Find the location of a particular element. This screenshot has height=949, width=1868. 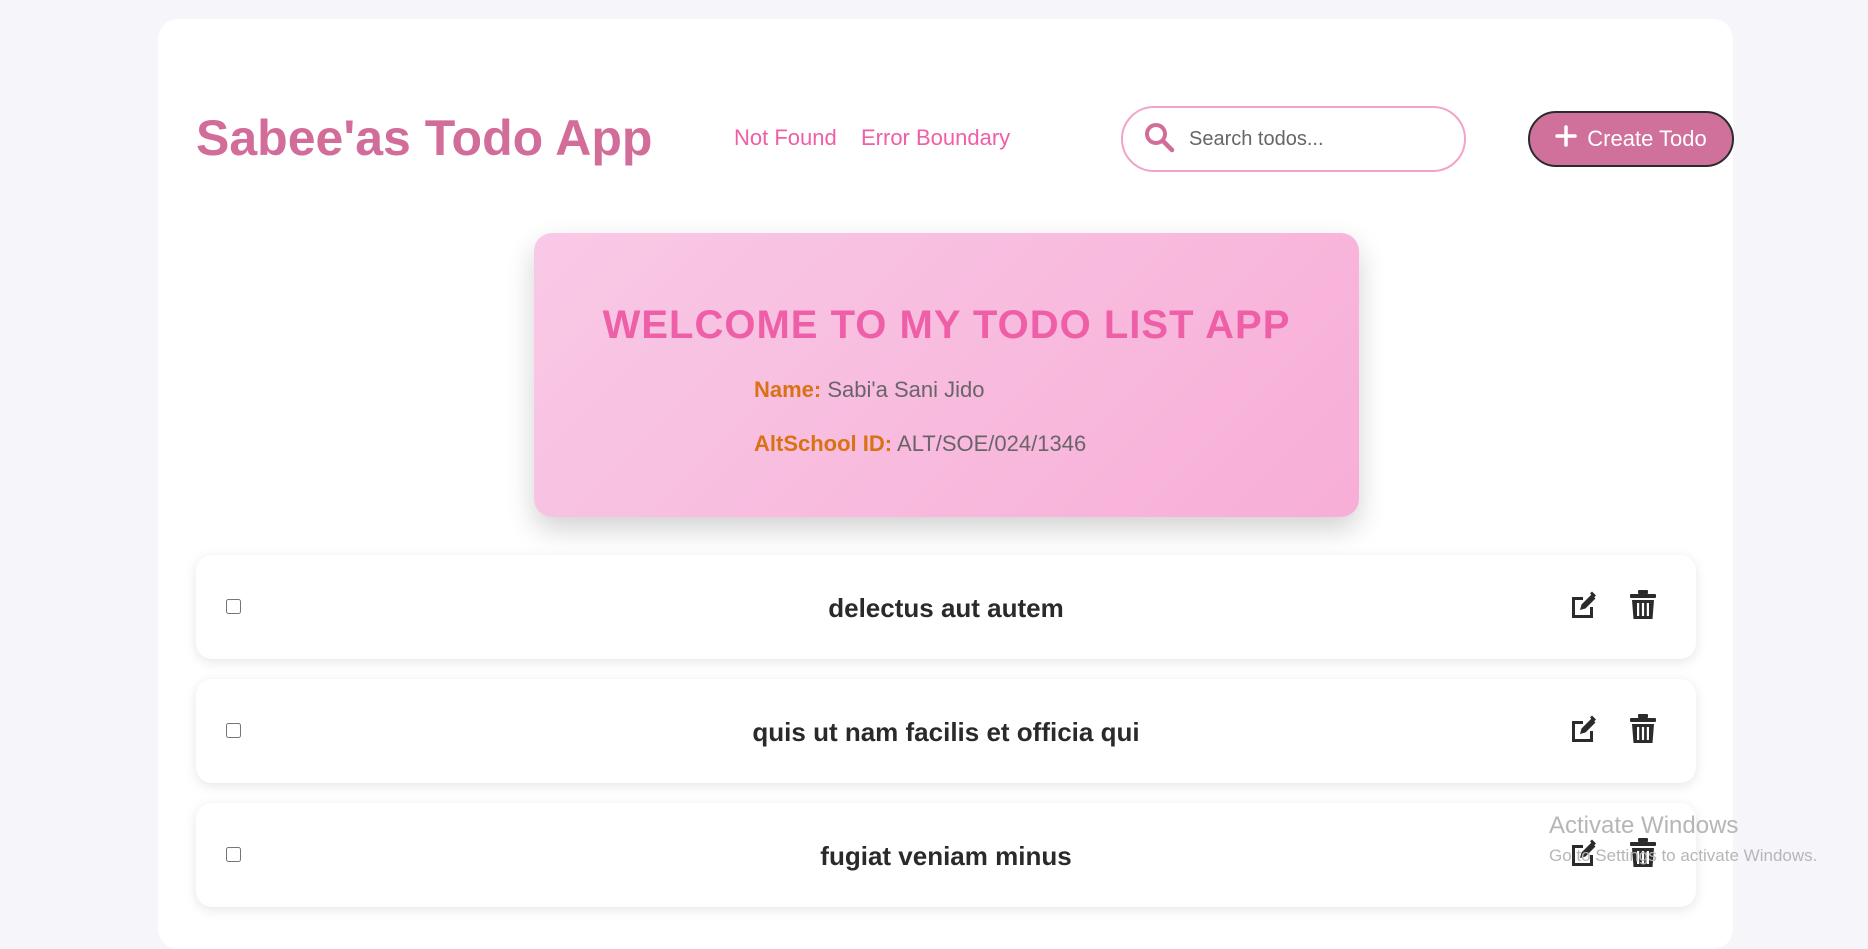

student-name-row: Name: Sabi'a Sani Jido is located at coordinates (869, 390).